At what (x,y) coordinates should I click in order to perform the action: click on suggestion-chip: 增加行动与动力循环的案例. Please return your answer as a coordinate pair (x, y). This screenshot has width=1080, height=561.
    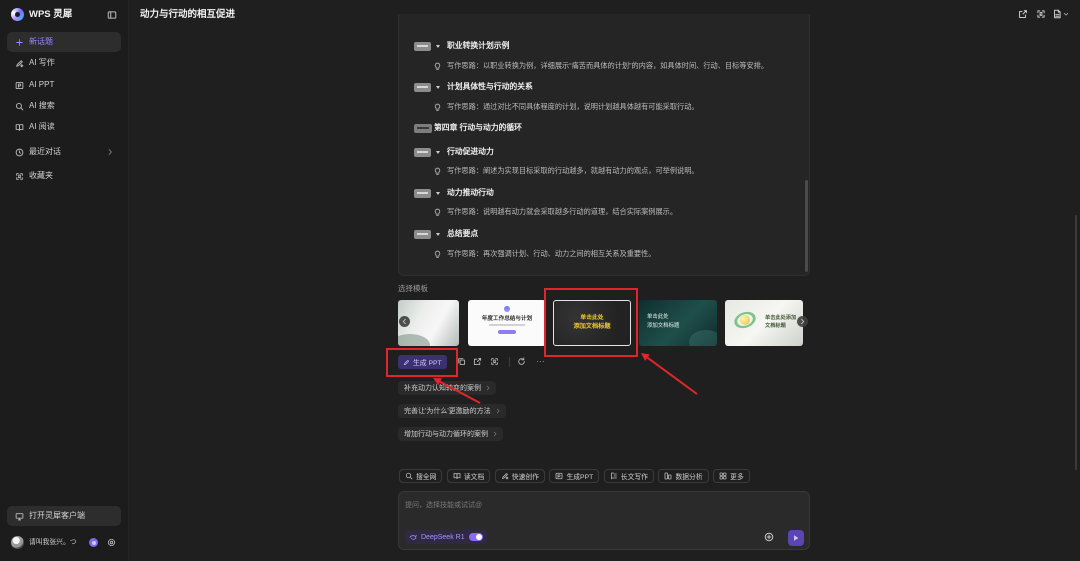
    Looking at the image, I should click on (450, 434).